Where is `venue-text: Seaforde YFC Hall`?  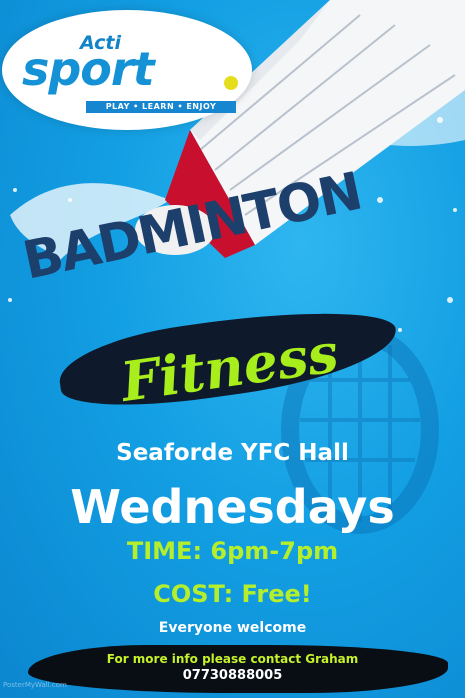 venue-text: Seaforde YFC Hall is located at coordinates (232, 453).